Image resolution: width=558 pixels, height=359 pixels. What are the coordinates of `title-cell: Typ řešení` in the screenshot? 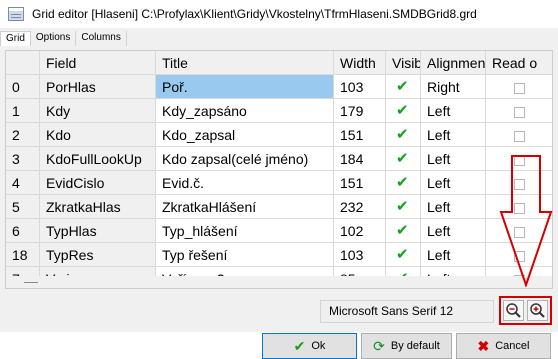 It's located at (245, 255).